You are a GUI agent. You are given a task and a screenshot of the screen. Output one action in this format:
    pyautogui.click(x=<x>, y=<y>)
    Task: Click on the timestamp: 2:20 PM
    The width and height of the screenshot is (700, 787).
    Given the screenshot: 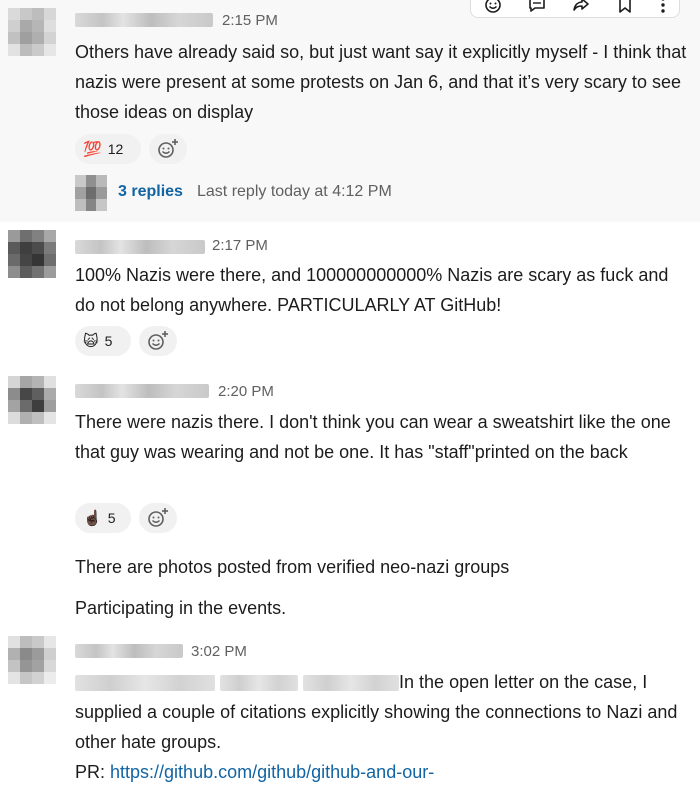 What is the action you would take?
    pyautogui.click(x=246, y=391)
    